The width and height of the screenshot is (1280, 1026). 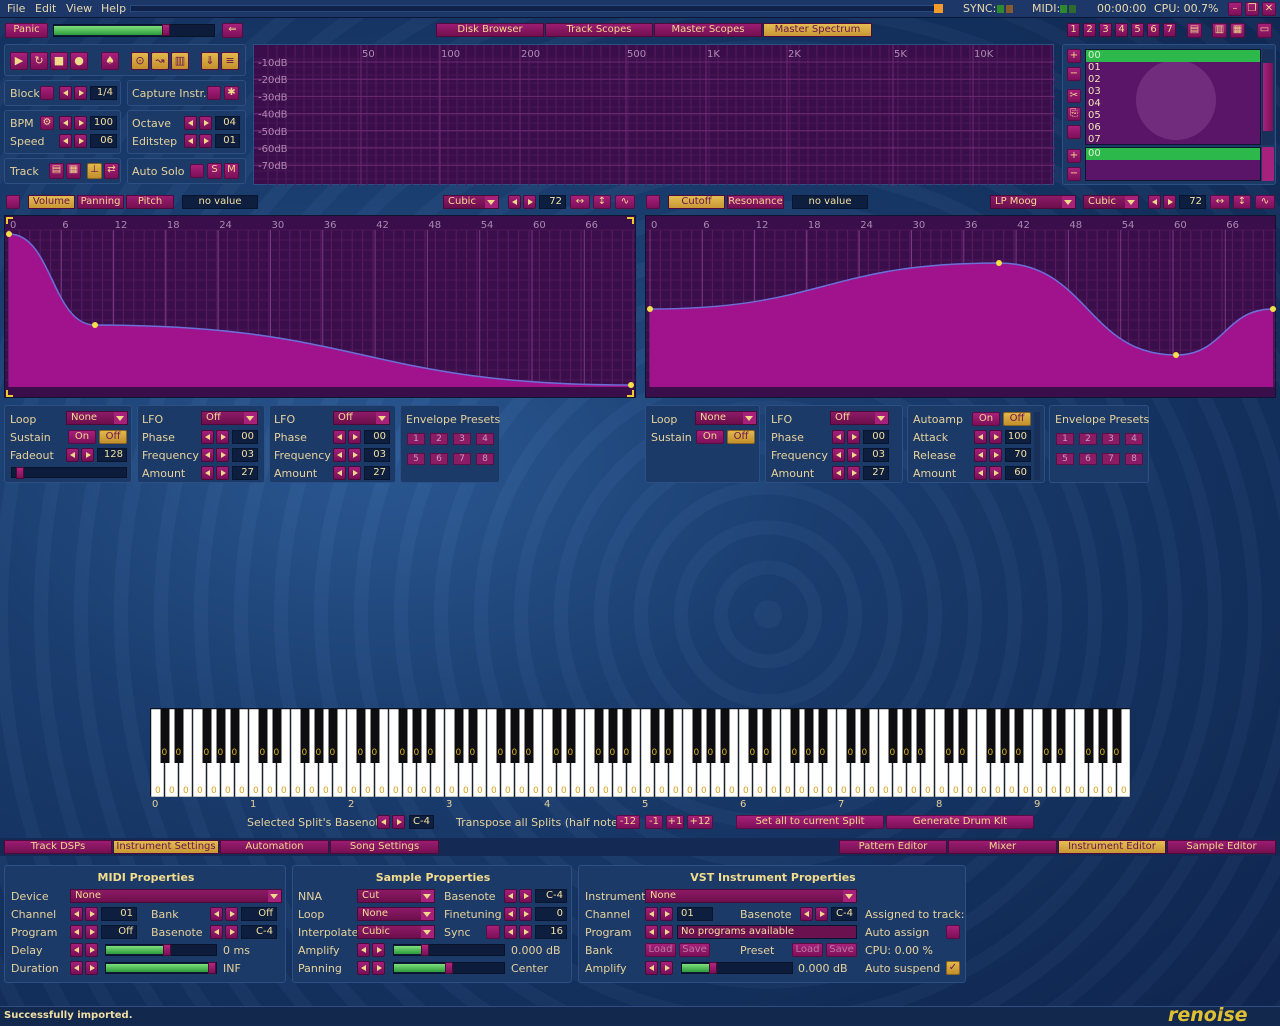 I want to click on track-number-button: 1, so click(x=1073, y=30).